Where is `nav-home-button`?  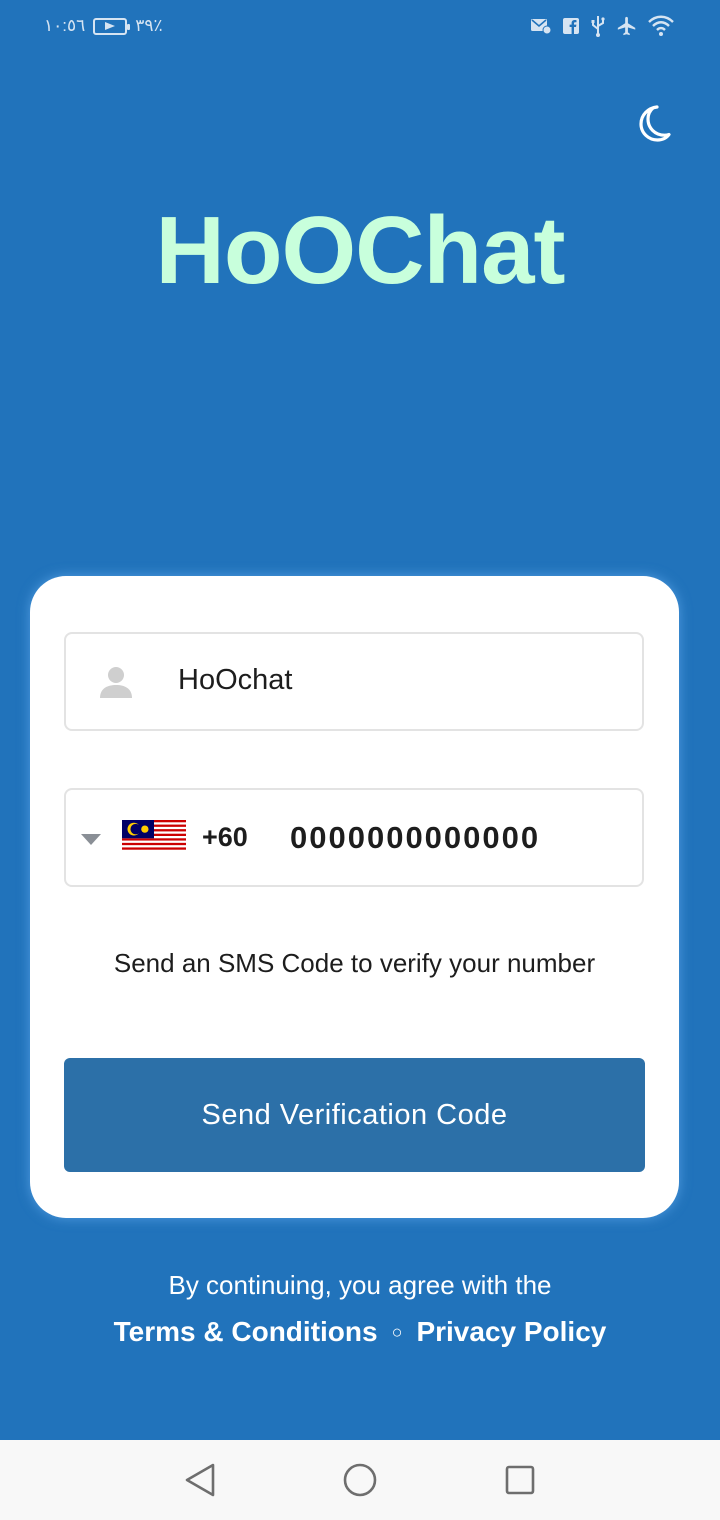 nav-home-button is located at coordinates (360, 1480).